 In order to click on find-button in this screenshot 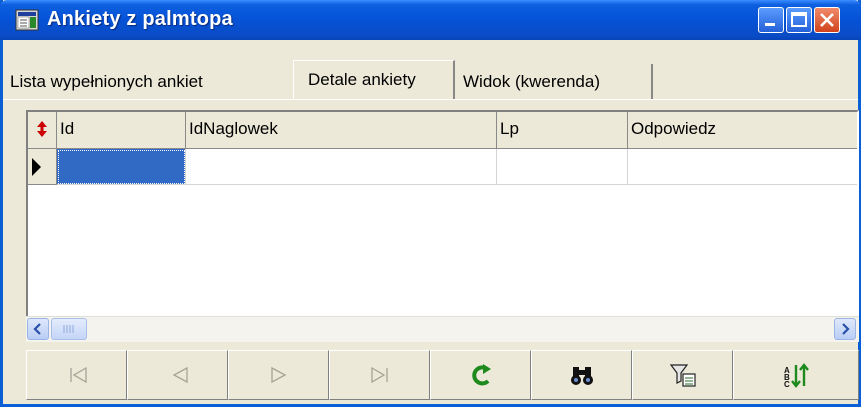, I will do `click(581, 375)`.